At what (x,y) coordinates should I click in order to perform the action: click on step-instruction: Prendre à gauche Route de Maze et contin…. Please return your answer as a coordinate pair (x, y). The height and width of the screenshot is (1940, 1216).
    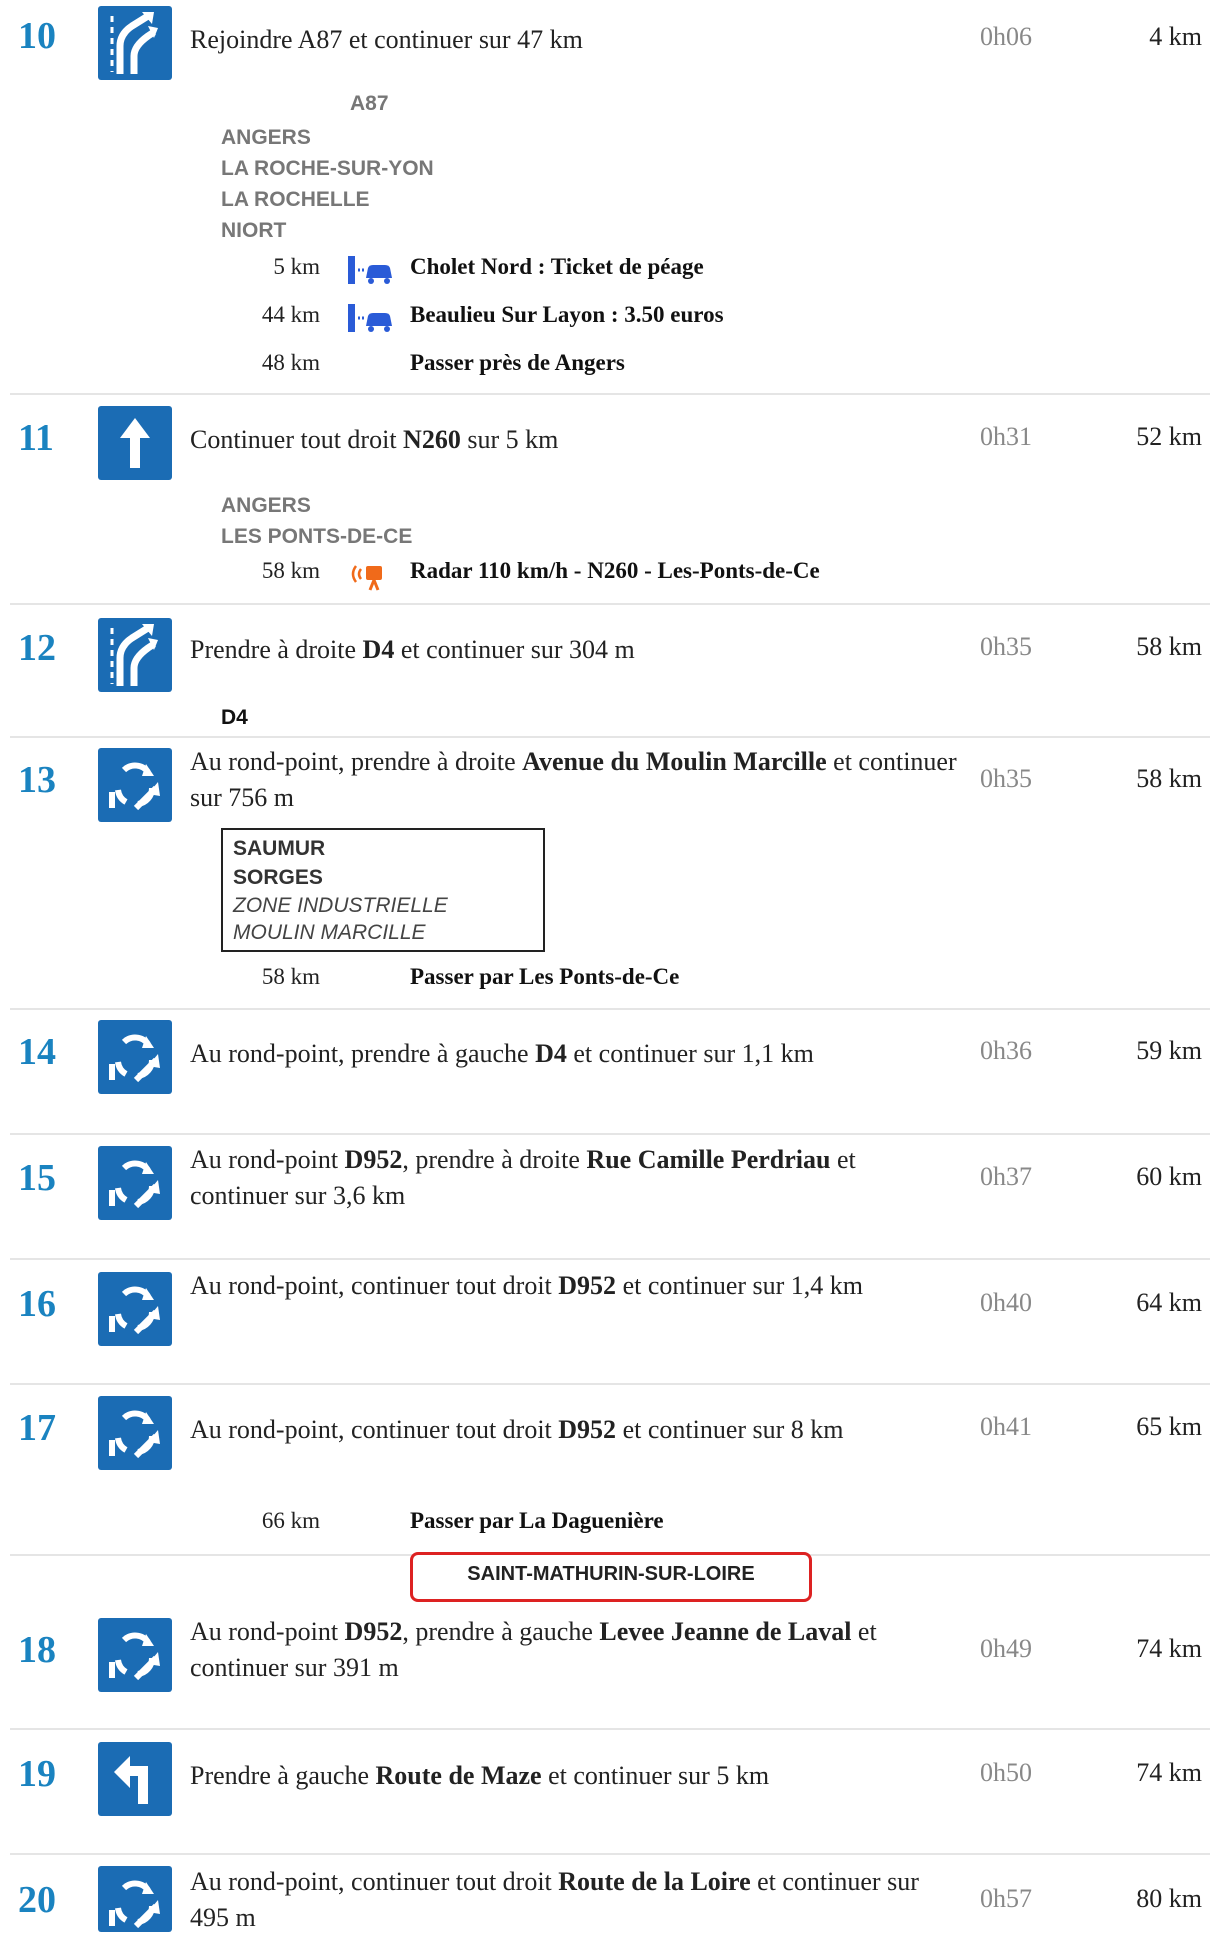
    Looking at the image, I should click on (480, 1775).